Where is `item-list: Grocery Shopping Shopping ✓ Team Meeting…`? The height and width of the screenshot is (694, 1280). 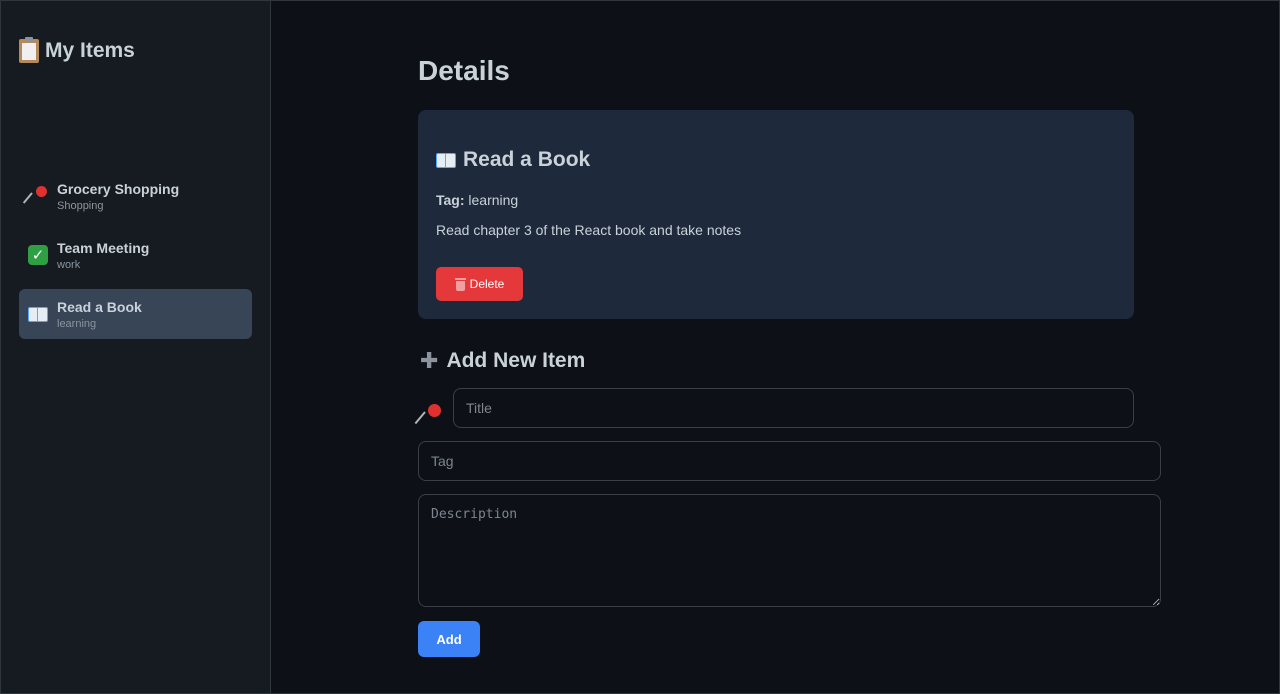
item-list: Grocery Shopping Shopping ✓ Team Meeting… is located at coordinates (135, 259).